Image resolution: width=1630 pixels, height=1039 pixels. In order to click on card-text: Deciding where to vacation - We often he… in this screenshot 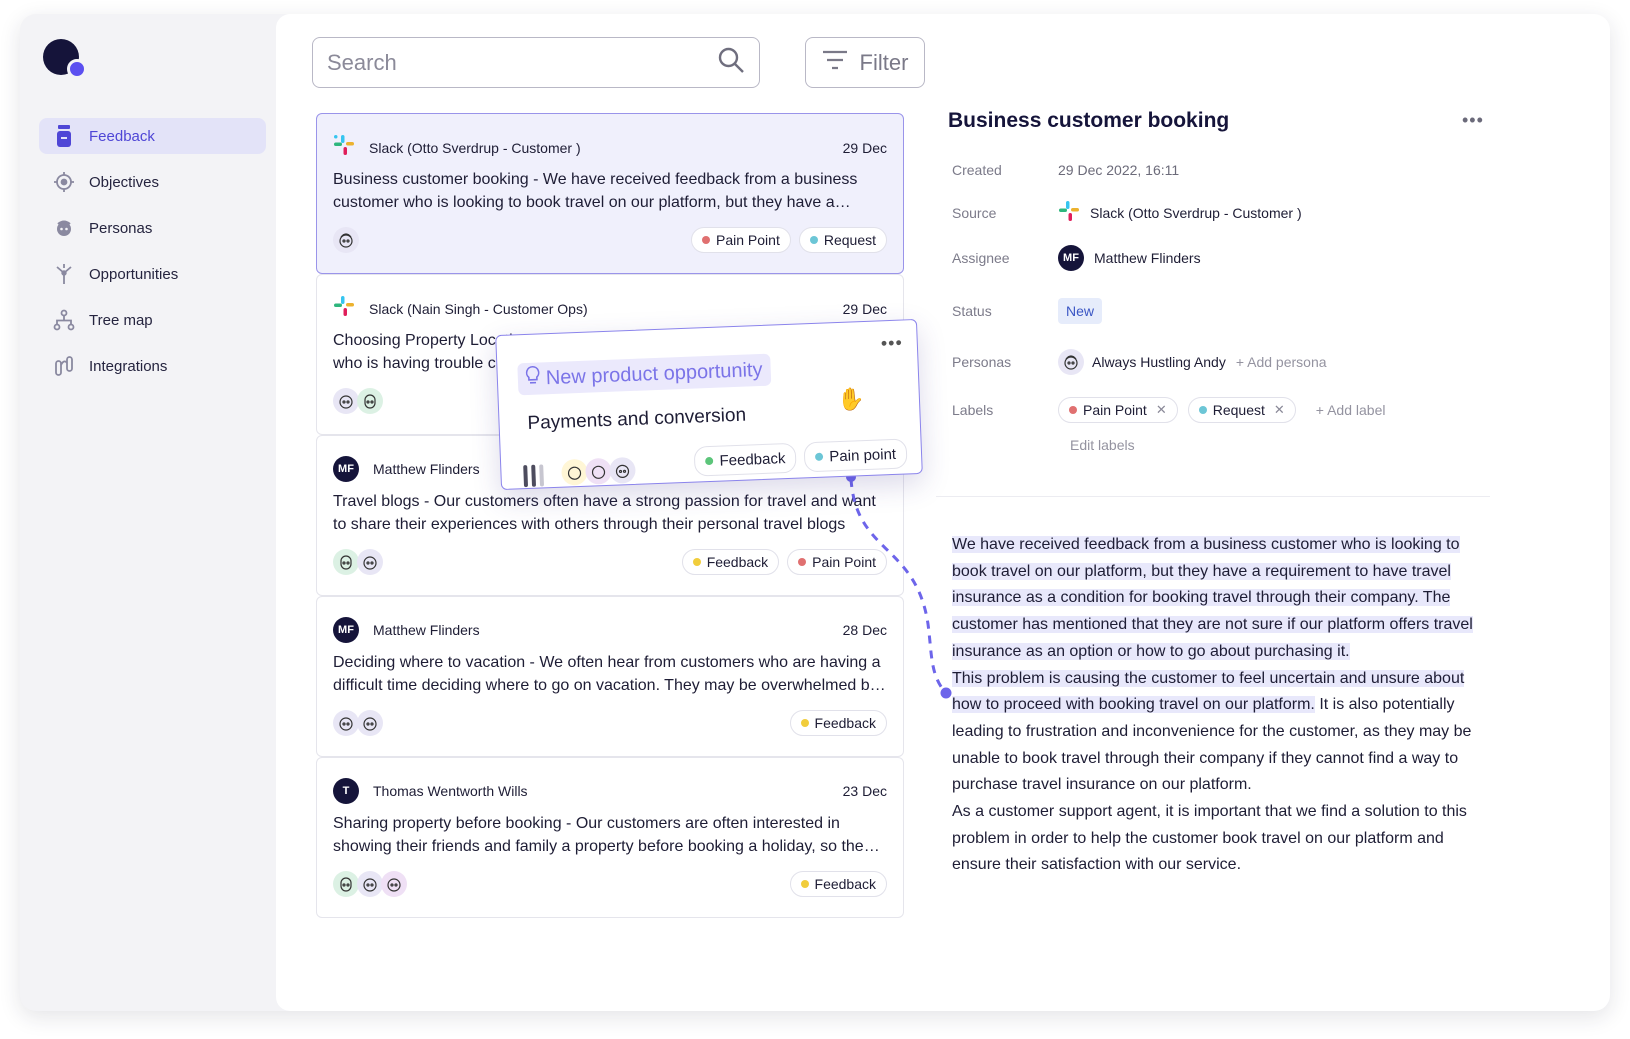, I will do `click(607, 674)`.